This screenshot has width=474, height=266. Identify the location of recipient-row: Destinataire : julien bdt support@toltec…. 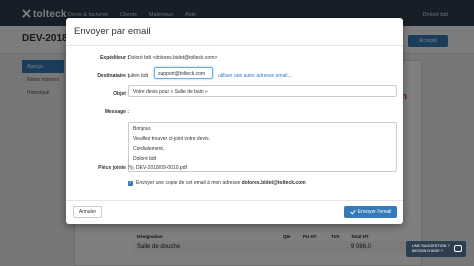
(234, 73).